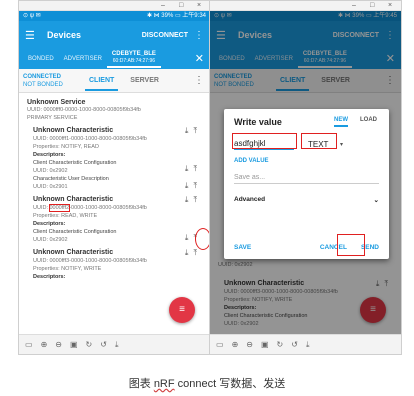 The width and height of the screenshot is (414, 396). What do you see at coordinates (306, 161) in the screenshot?
I see `add-value-button: ADD VALUE` at bounding box center [306, 161].